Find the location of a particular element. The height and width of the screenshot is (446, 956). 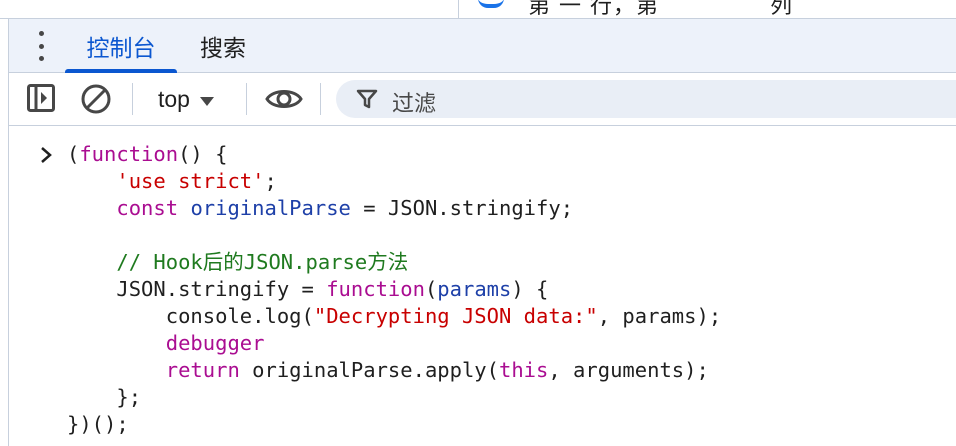

more-vert-icon is located at coordinates (41, 46).